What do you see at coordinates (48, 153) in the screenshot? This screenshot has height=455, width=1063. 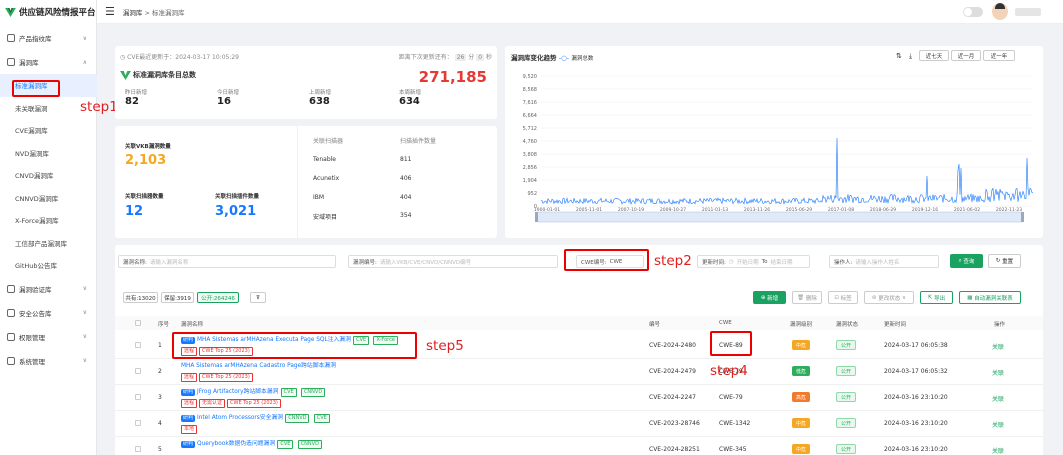 I see `sidebar-item-nvd: NVD漏洞库` at bounding box center [48, 153].